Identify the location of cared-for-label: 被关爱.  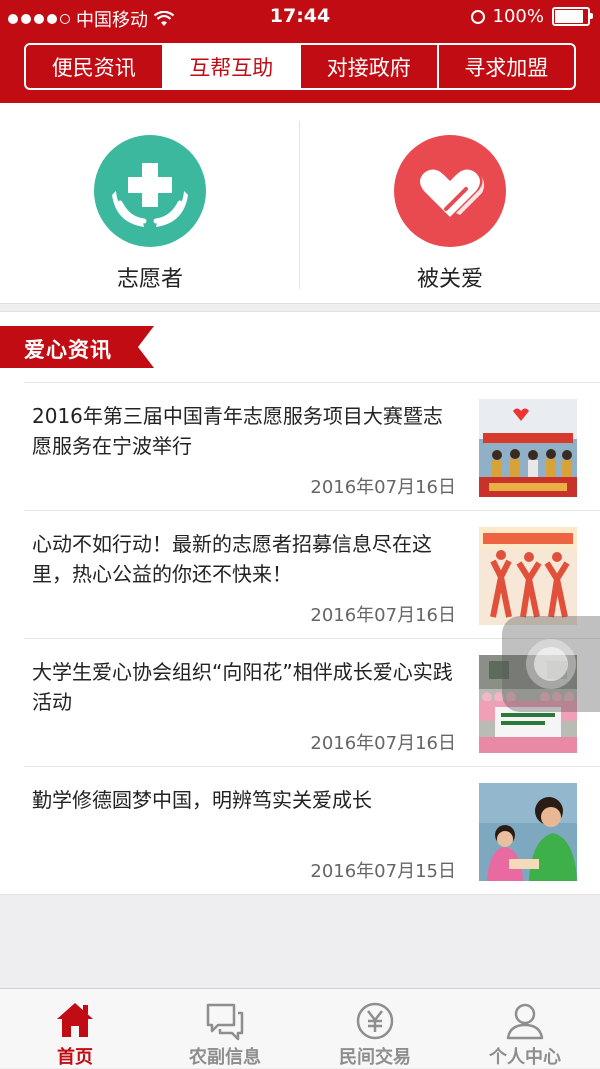
(449, 279).